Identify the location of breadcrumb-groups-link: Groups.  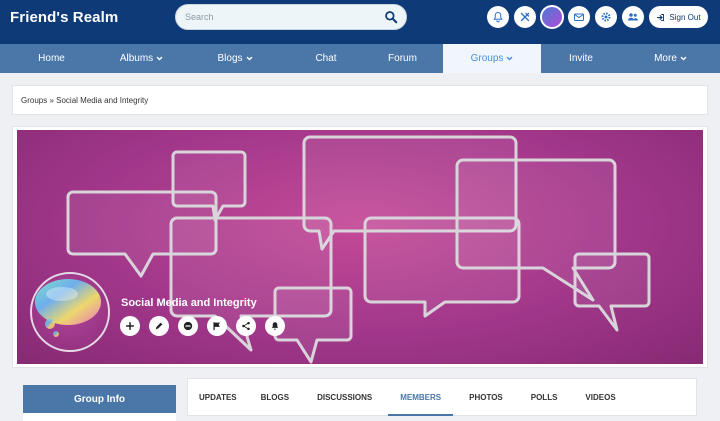
(34, 100).